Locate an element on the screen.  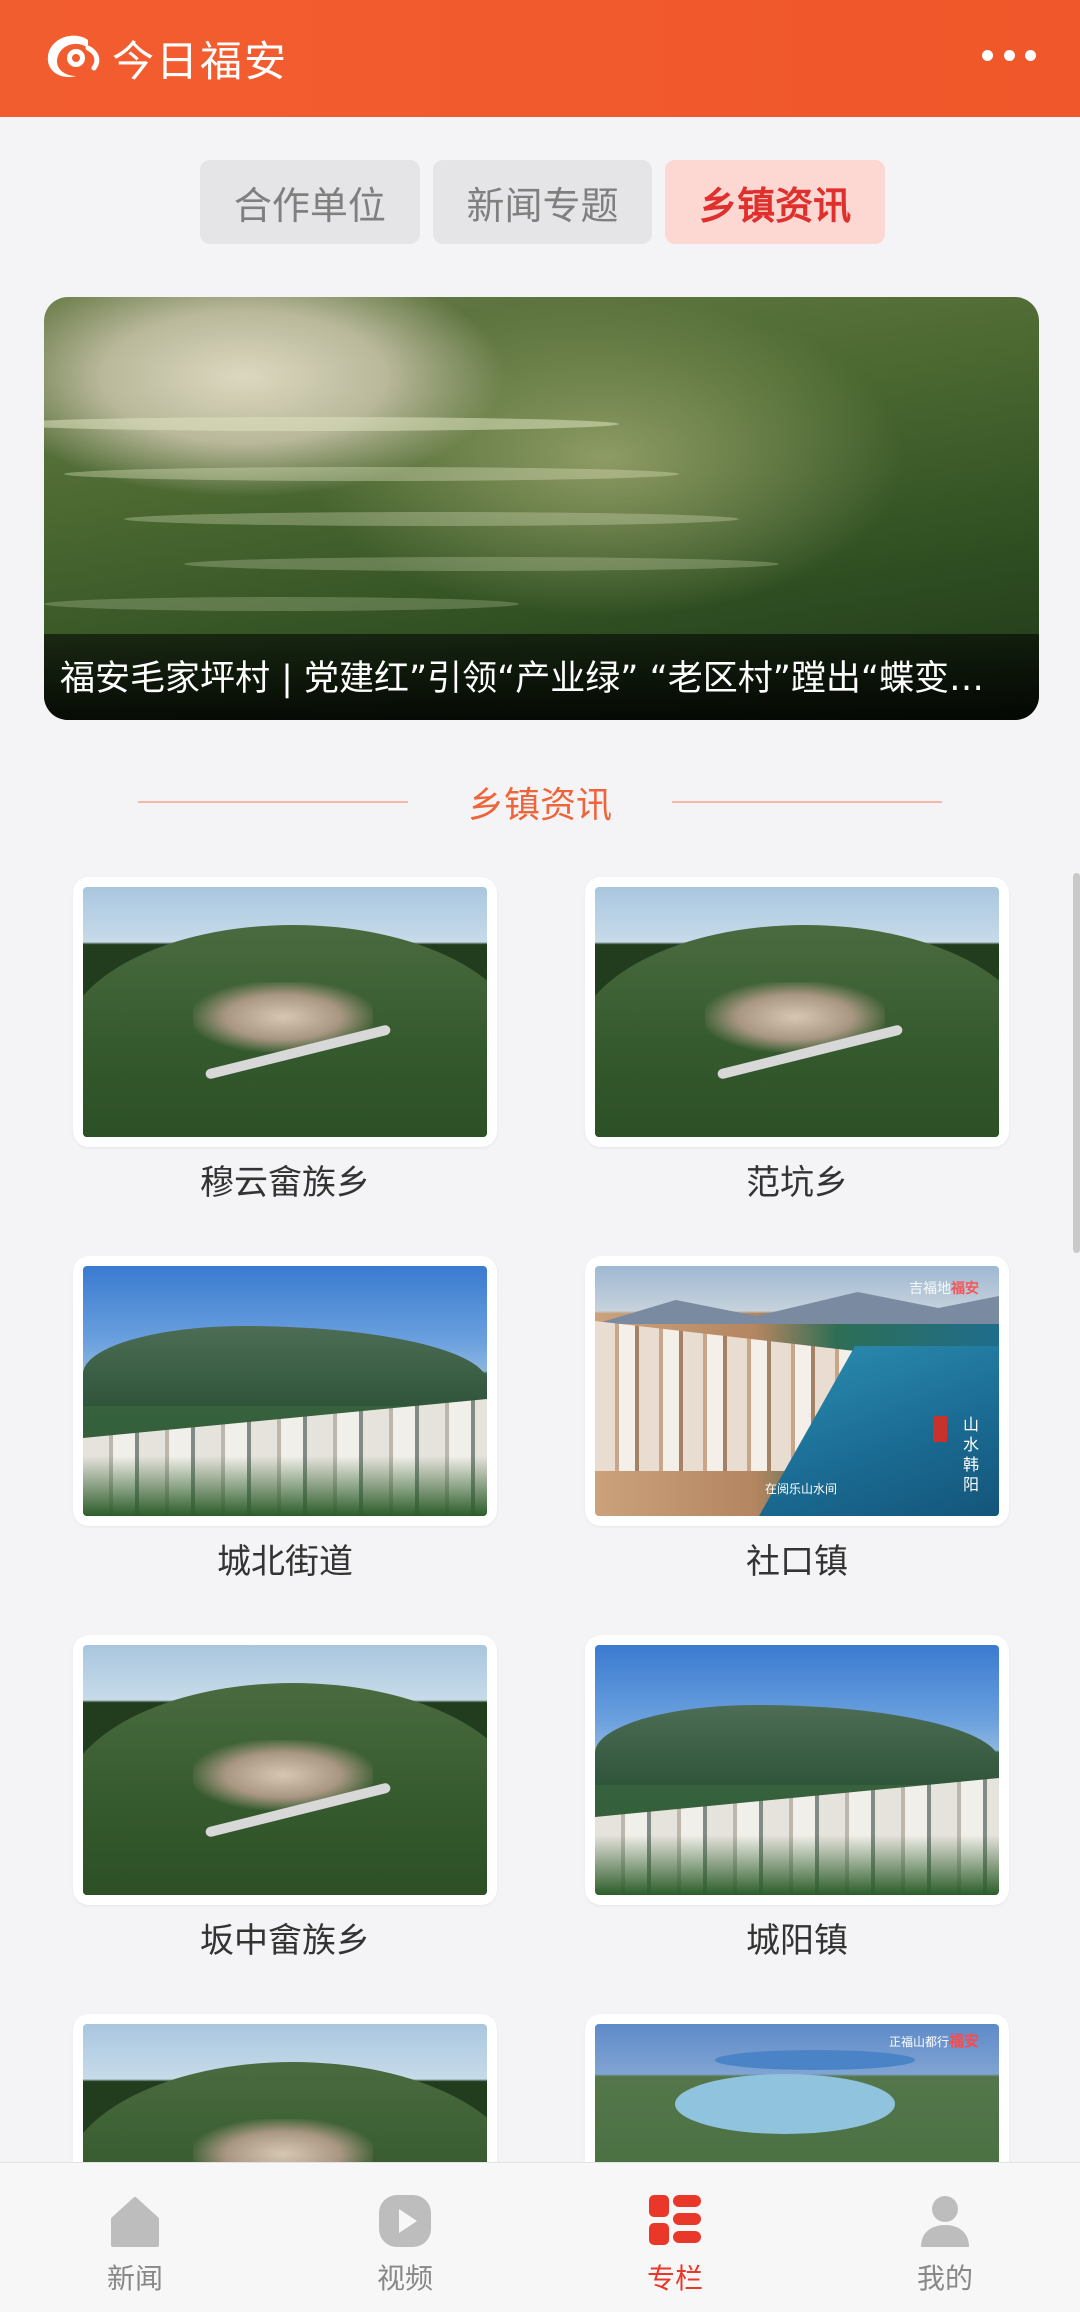
nav-item-video: 视频 is located at coordinates (405, 2237).